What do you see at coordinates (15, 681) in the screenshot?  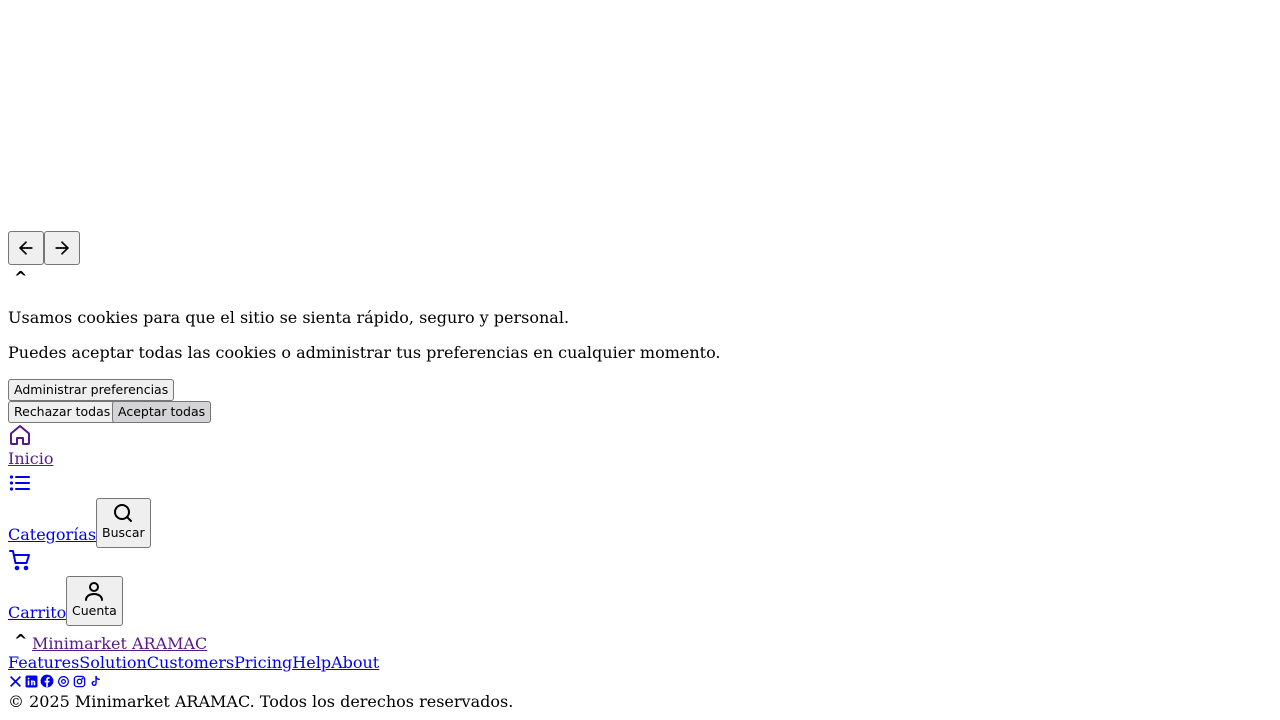 I see `x-icon` at bounding box center [15, 681].